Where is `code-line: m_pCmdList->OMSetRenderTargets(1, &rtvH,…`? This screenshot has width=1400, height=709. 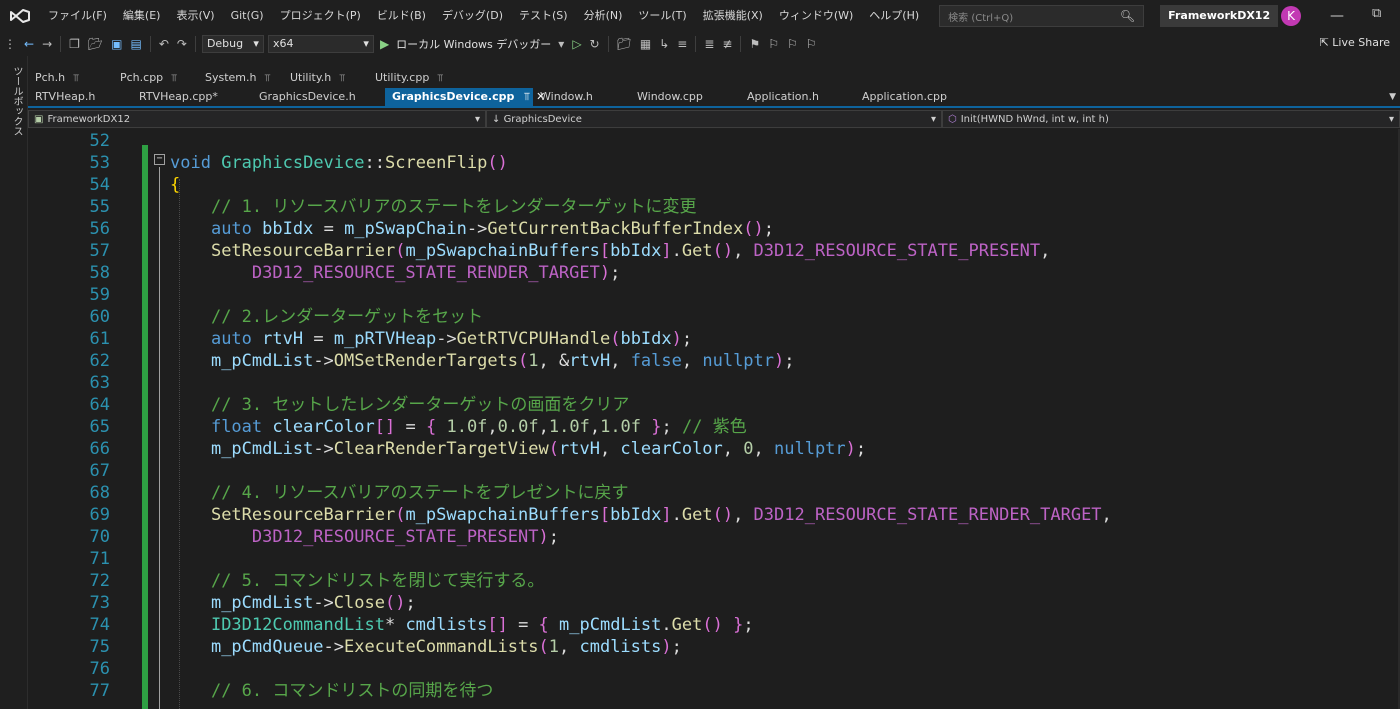 code-line: m_pCmdList->OMSetRenderTargets(1, &rtvH,… is located at coordinates (482, 361).